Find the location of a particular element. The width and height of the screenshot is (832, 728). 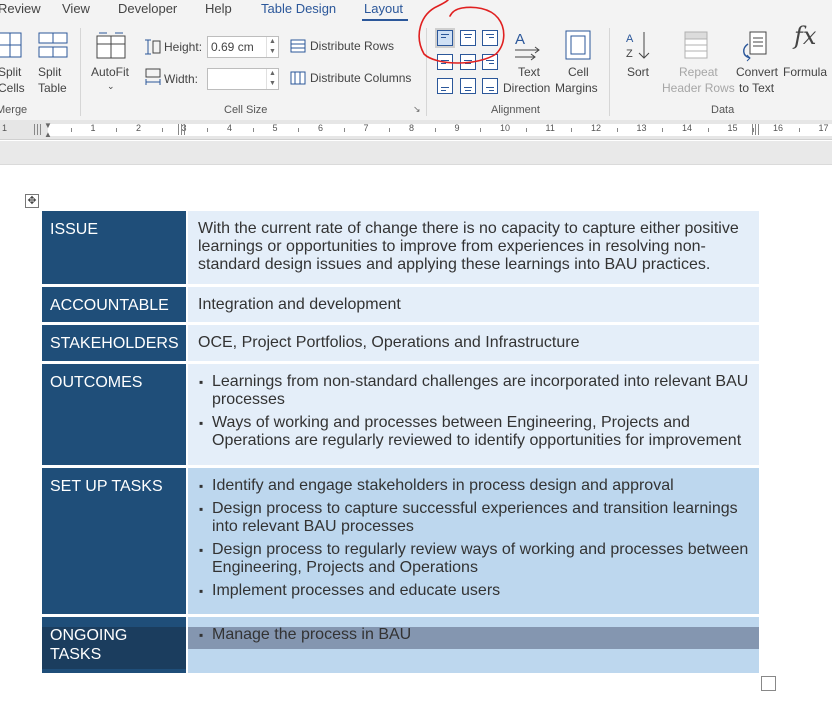

split-table-button: Split Table is located at coordinates (53, 63).